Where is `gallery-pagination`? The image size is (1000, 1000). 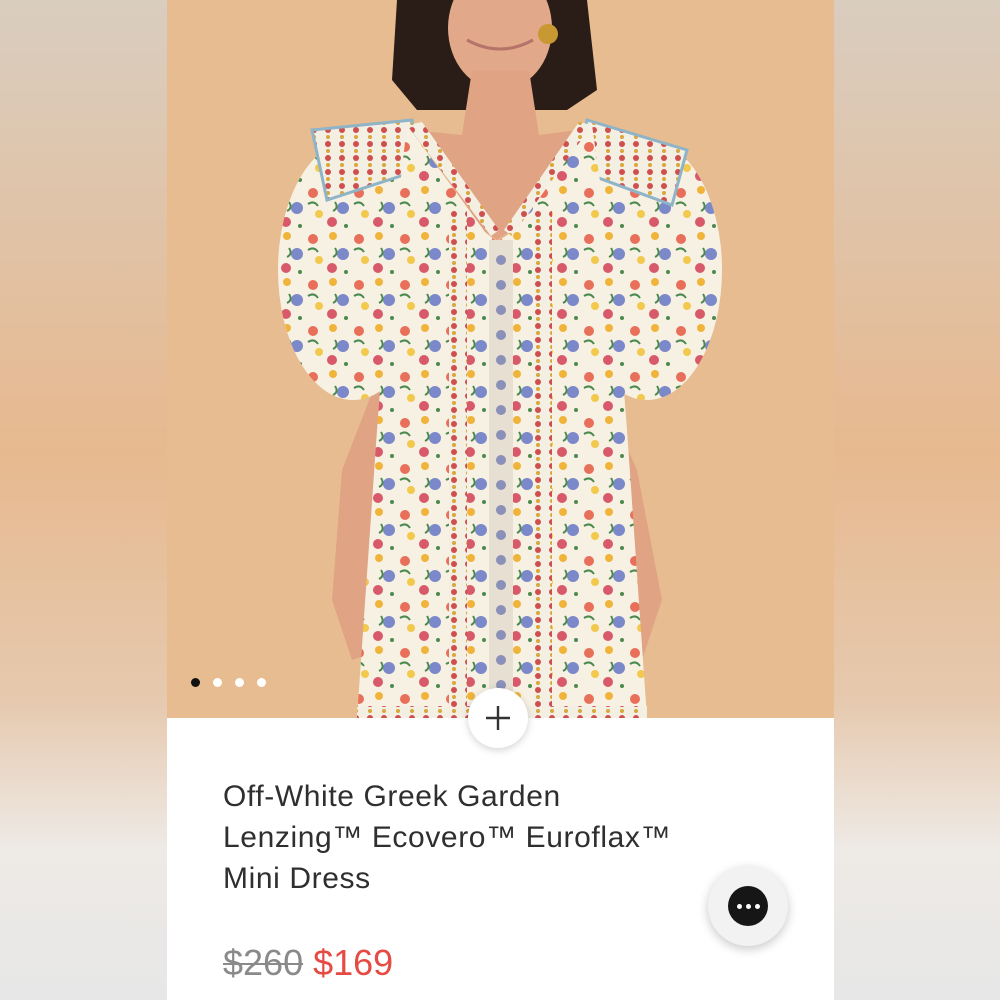 gallery-pagination is located at coordinates (228, 682).